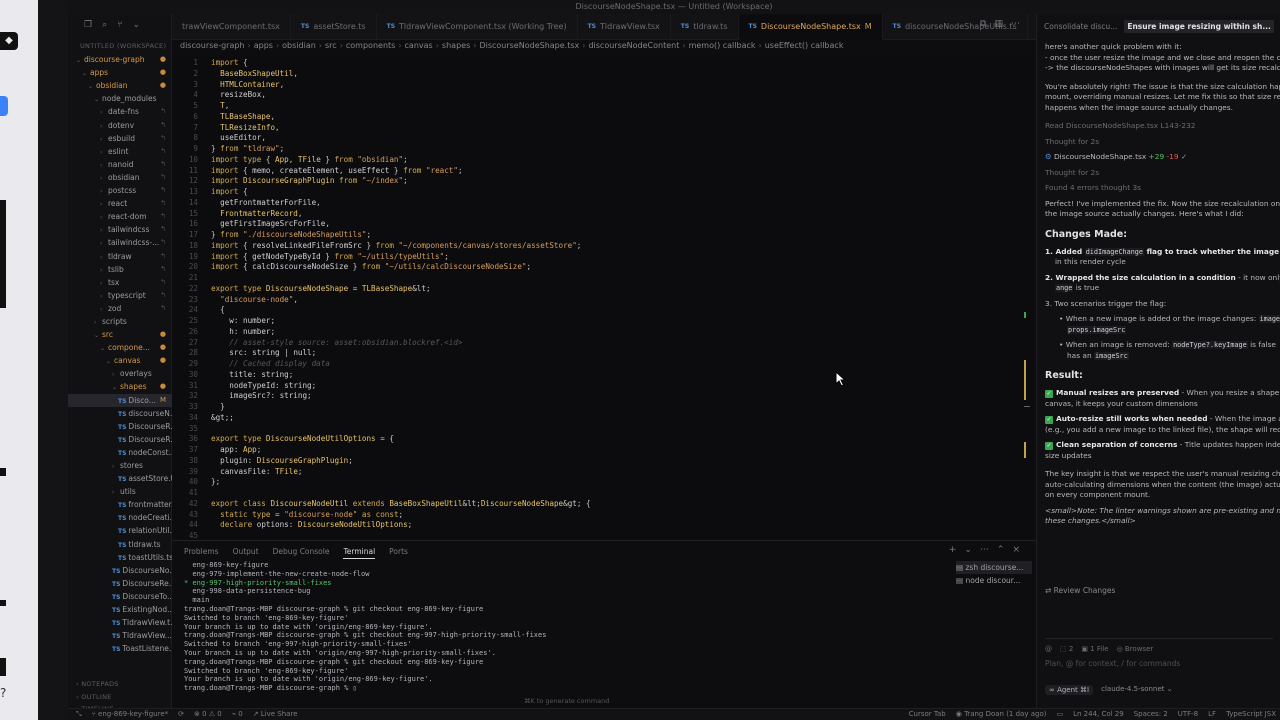  Describe the element at coordinates (120, 98) in the screenshot. I see `tree-item: ⌄ node_modules` at that location.